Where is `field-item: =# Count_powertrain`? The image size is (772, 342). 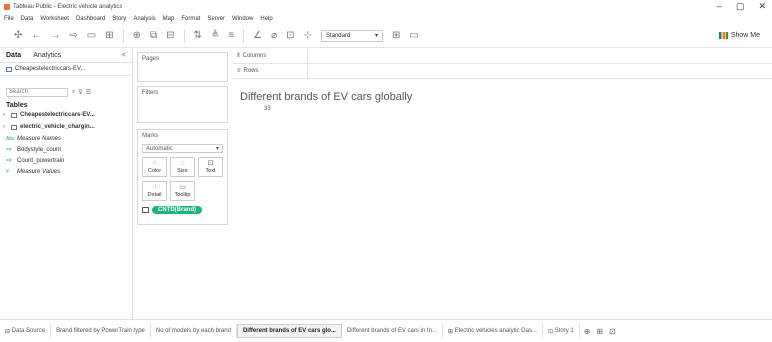
field-item: =# Count_powertrain is located at coordinates (66, 160).